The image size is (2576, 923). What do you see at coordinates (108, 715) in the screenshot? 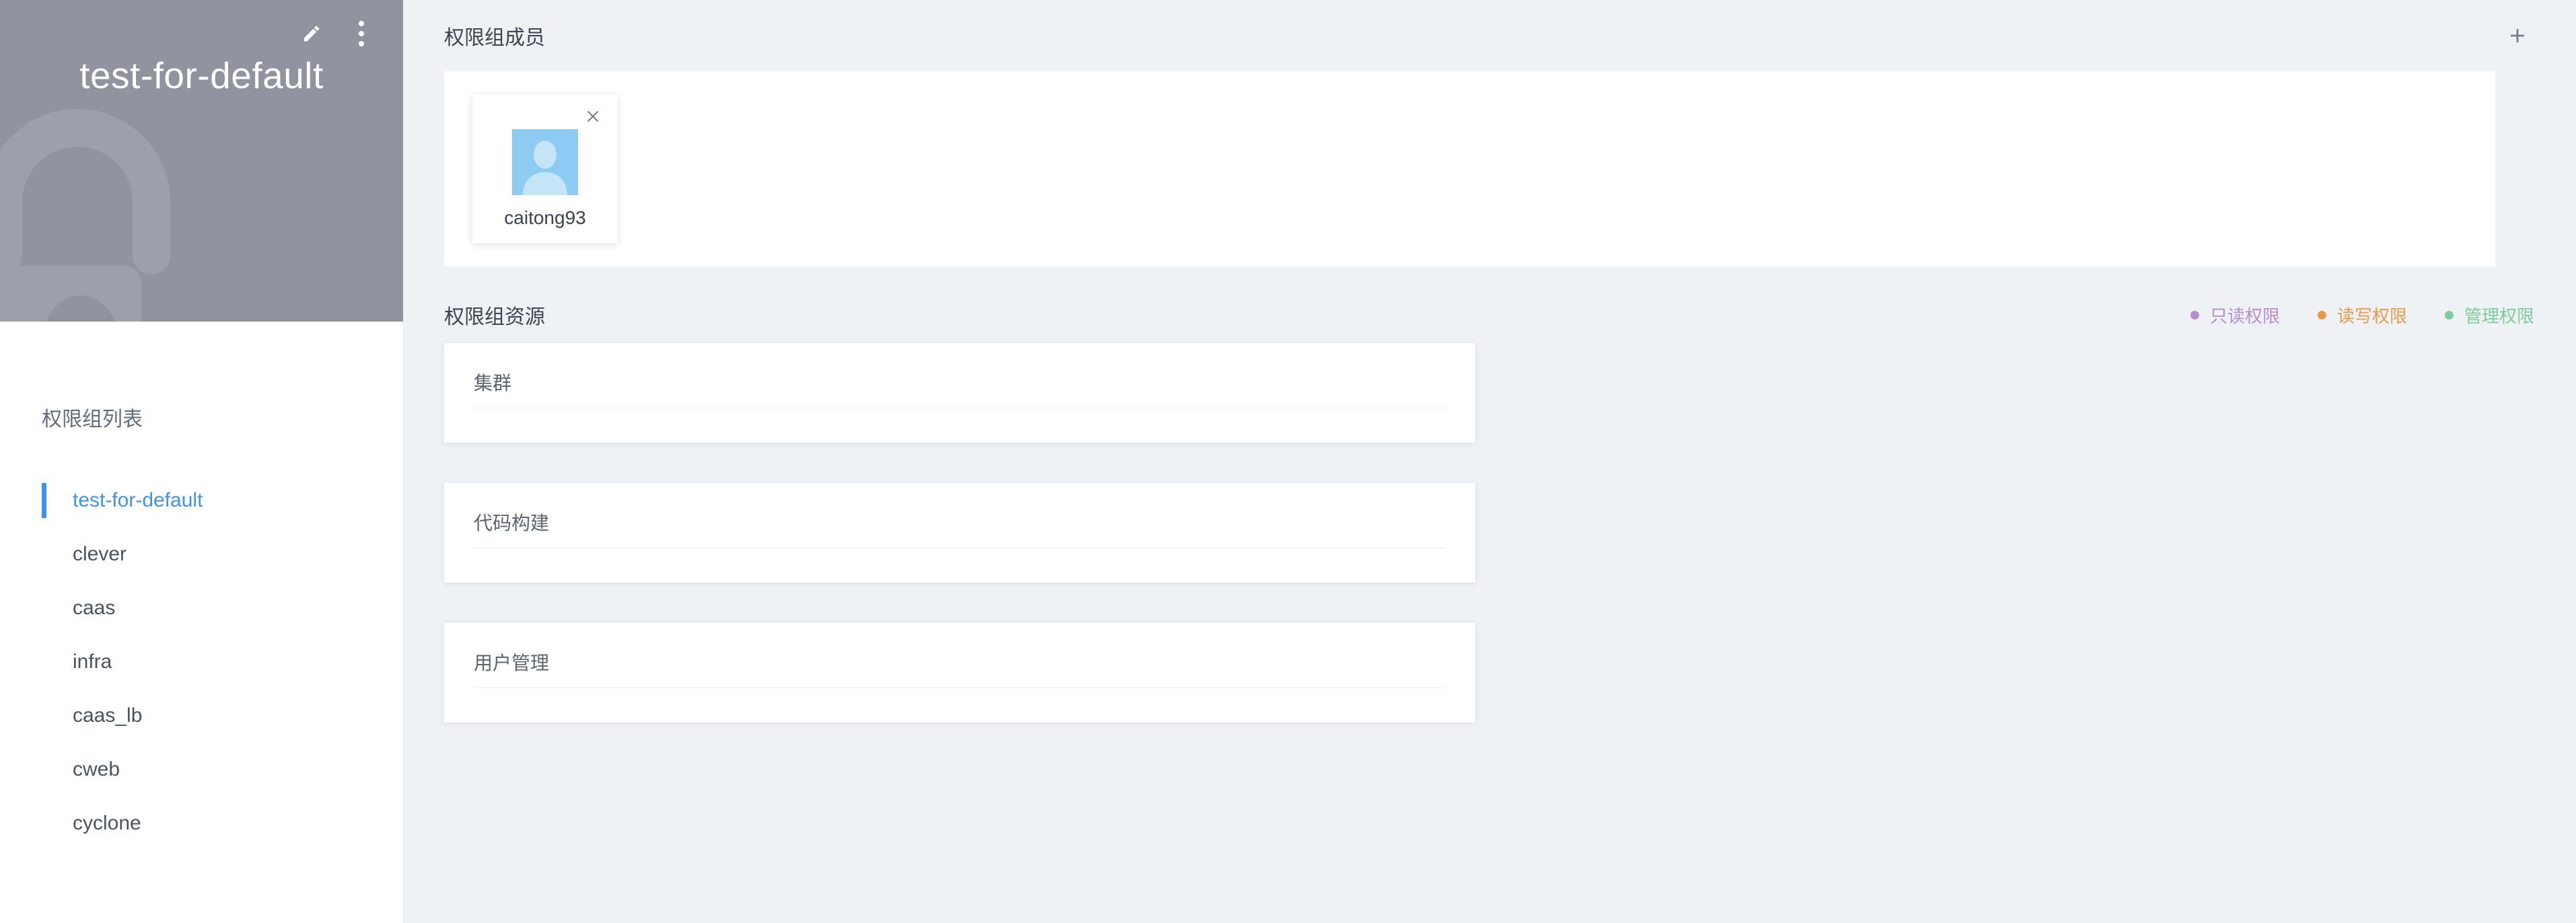
I see `sidebar-item-label: caas_lb` at bounding box center [108, 715].